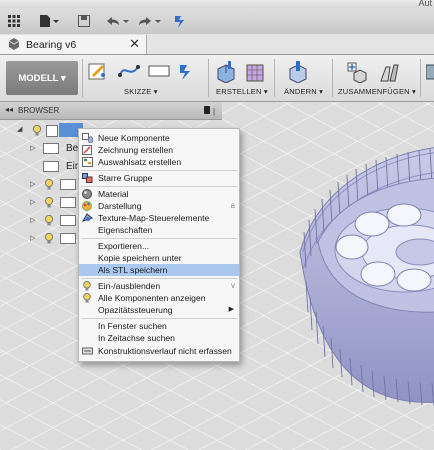 The width and height of the screenshot is (434, 450). I want to click on redo-icon, so click(149, 21).